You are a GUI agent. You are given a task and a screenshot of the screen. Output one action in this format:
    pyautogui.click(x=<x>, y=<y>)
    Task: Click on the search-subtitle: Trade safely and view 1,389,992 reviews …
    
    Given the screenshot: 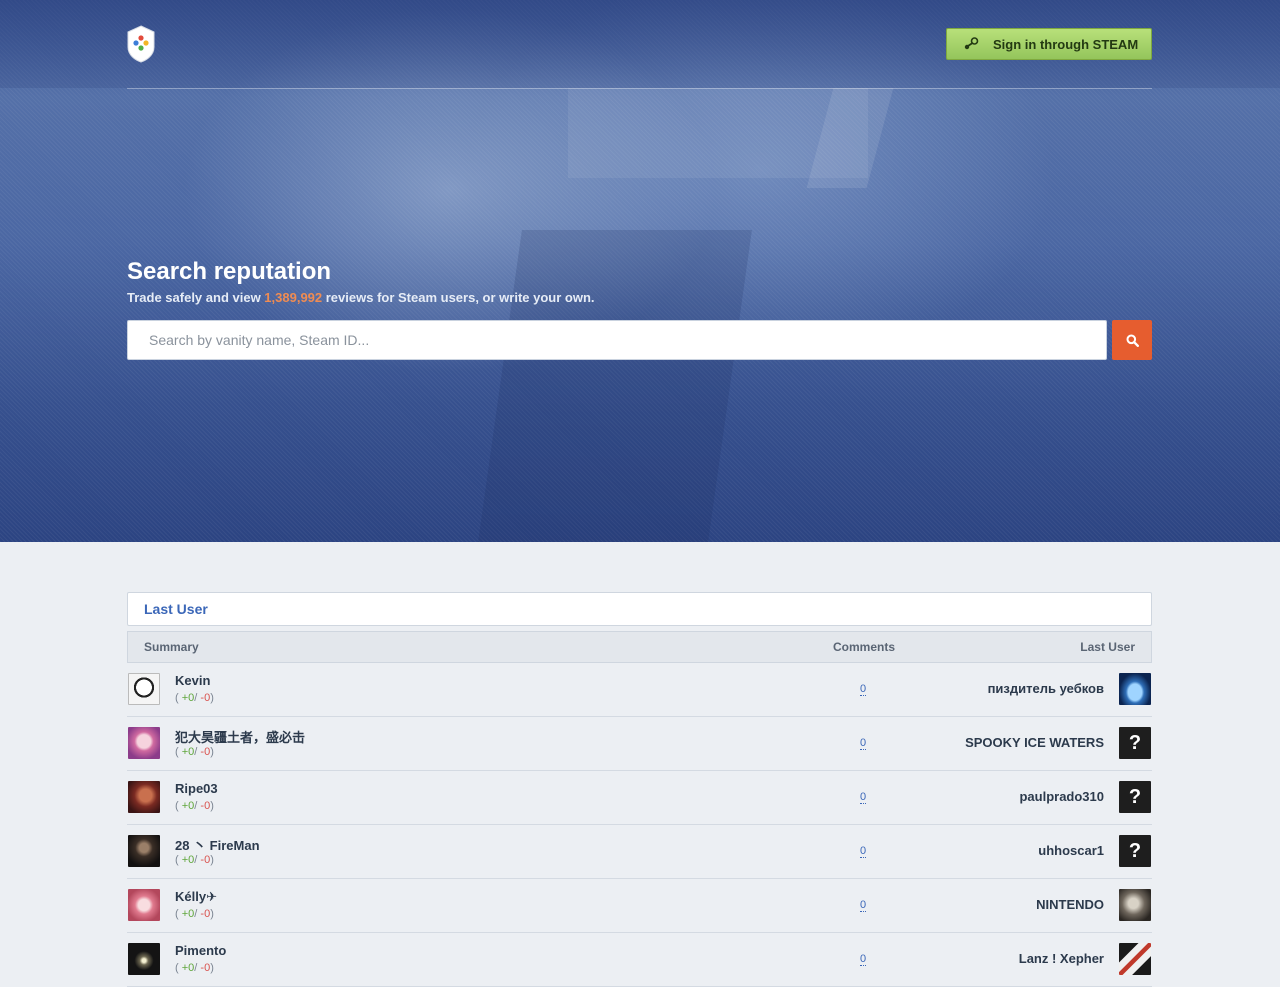 What is the action you would take?
    pyautogui.click(x=639, y=298)
    